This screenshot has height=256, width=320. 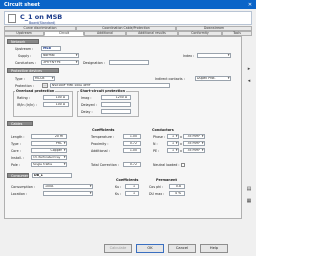 I want to click on protection-value: NSX160F TMD 100A 4P3T, so click(x=110, y=85).